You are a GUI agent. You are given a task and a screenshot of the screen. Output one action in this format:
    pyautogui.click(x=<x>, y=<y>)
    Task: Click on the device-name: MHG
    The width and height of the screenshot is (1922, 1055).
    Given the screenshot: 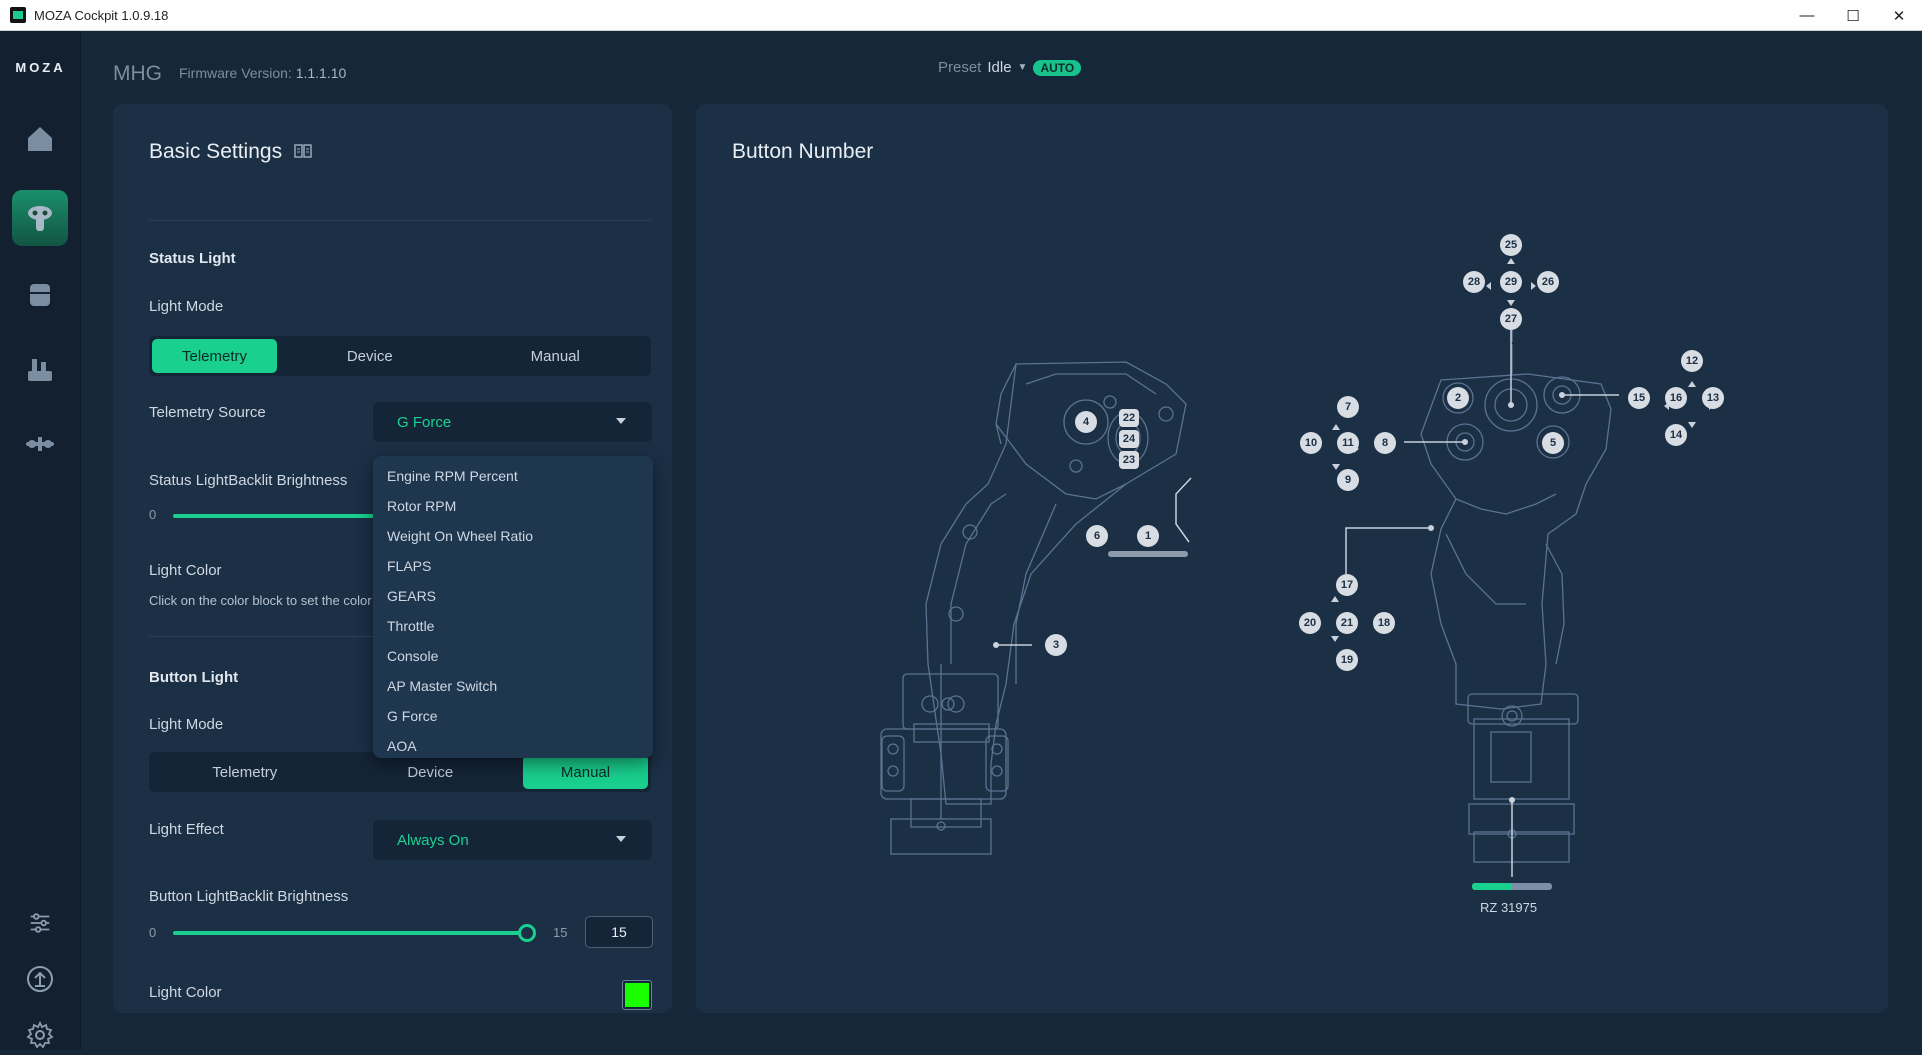 What is the action you would take?
    pyautogui.click(x=137, y=73)
    